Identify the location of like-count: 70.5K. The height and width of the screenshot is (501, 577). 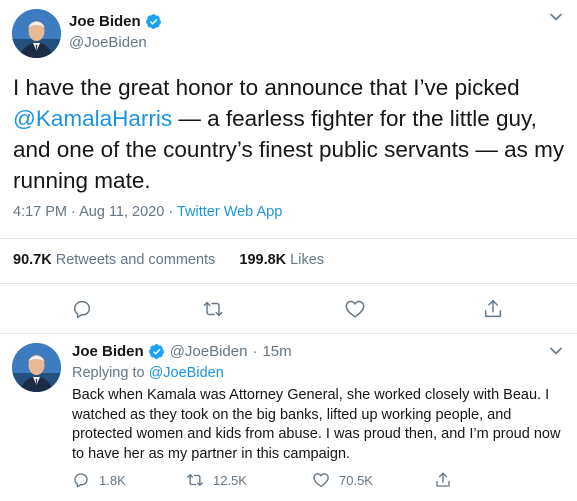
(356, 480).